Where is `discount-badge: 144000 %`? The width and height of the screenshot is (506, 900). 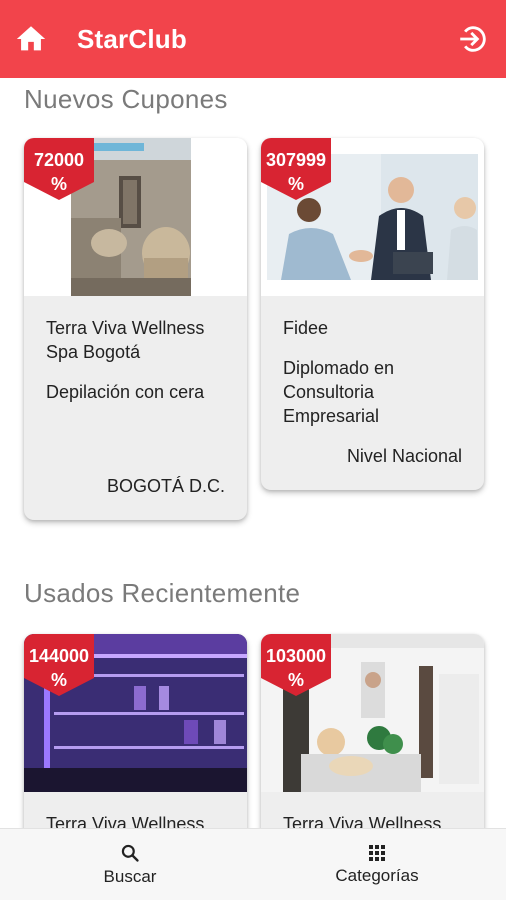 discount-badge: 144000 % is located at coordinates (59, 665).